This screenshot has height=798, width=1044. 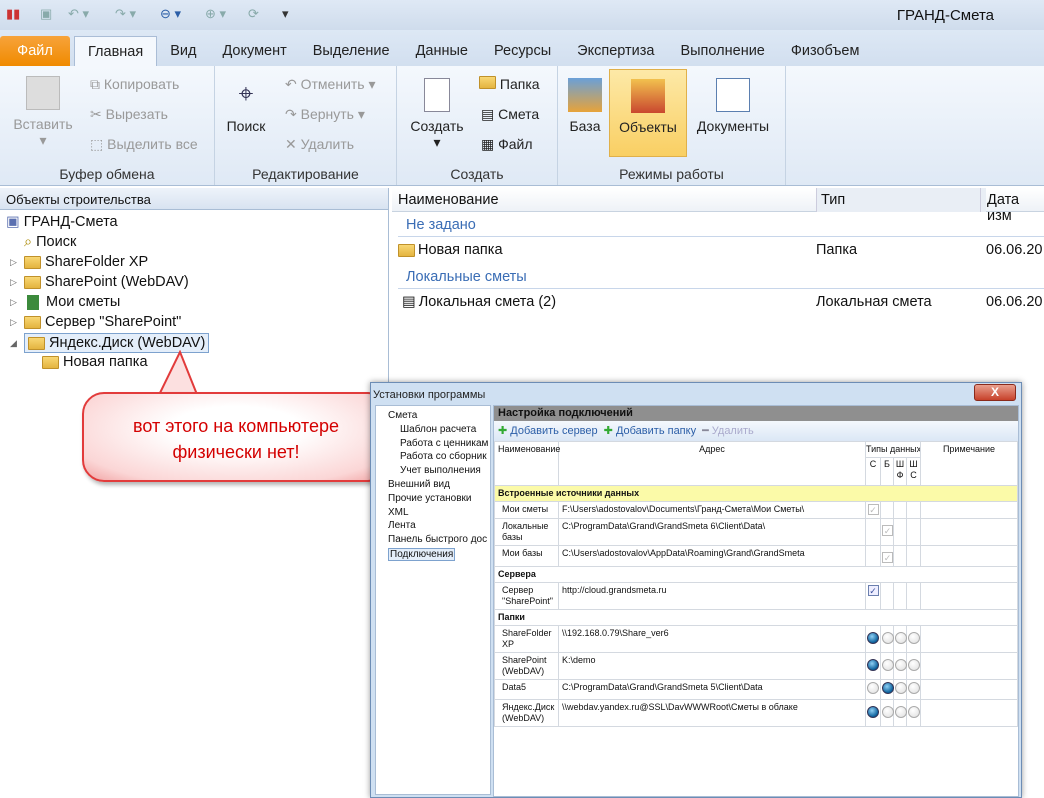 I want to click on select-all-button: ⬚ Выделить все, so click(x=144, y=144).